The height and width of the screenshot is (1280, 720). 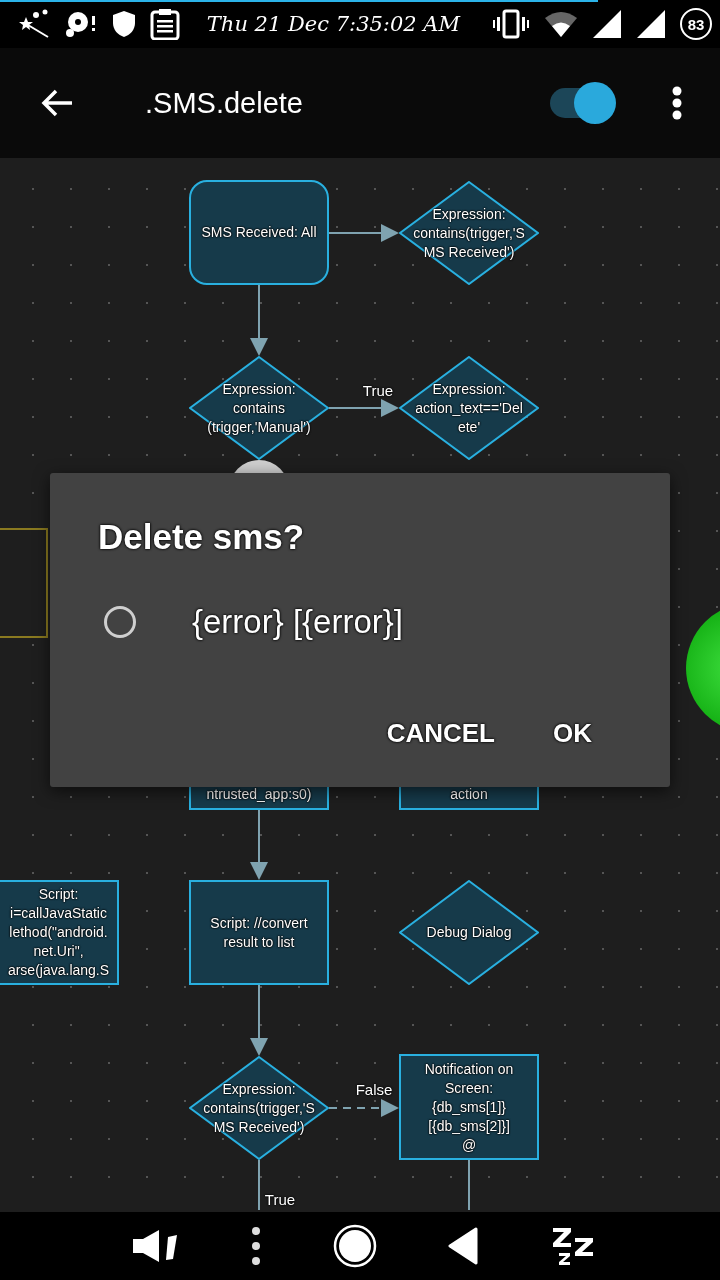 What do you see at coordinates (677, 103) in the screenshot?
I see `more-options-icon` at bounding box center [677, 103].